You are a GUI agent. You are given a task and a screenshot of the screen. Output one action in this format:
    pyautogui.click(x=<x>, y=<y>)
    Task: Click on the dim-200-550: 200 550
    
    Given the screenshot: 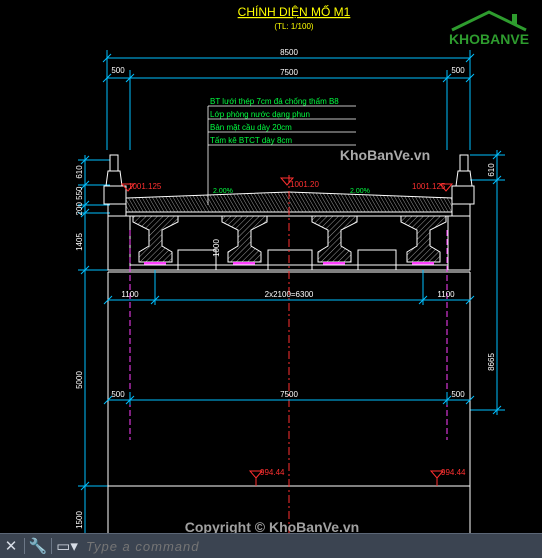 What is the action you would take?
    pyautogui.click(x=79, y=200)
    